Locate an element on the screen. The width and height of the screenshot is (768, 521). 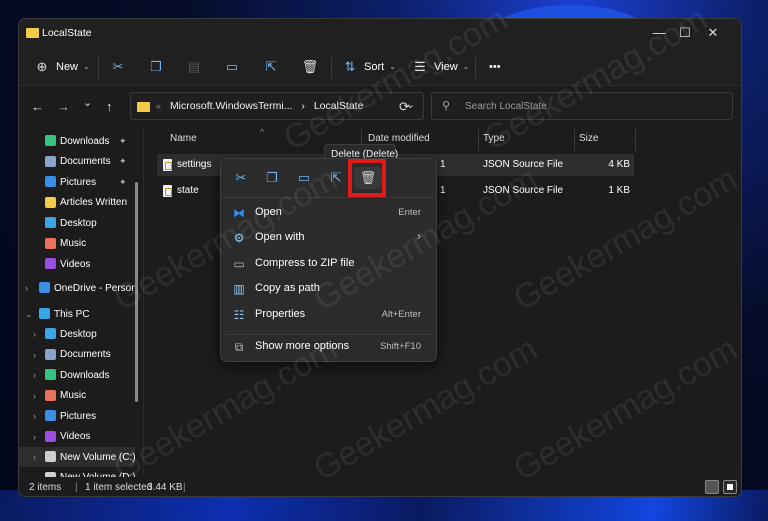
sidebar-item-label: Desktop is located at coordinates (78, 334).